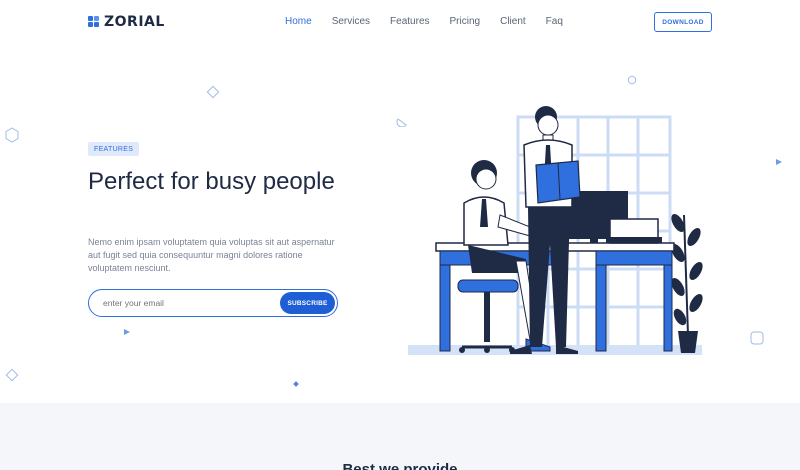 The width and height of the screenshot is (800, 470). Describe the element at coordinates (632, 80) in the screenshot. I see `circle-outline-icon` at that location.